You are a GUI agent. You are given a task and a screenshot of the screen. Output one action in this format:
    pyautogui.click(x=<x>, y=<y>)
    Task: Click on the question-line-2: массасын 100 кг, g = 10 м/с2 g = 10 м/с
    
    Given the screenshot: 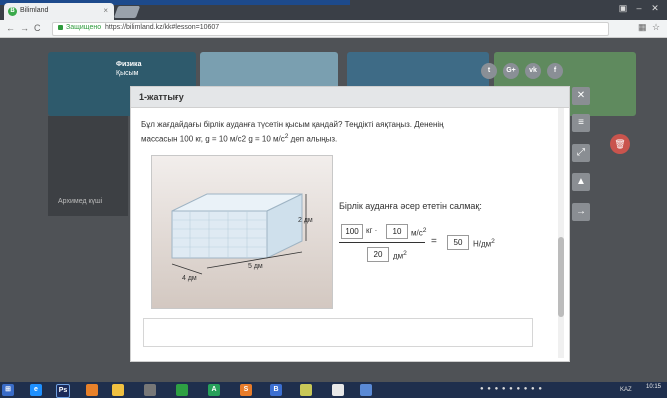 What is the action you would take?
    pyautogui.click(x=213, y=139)
    